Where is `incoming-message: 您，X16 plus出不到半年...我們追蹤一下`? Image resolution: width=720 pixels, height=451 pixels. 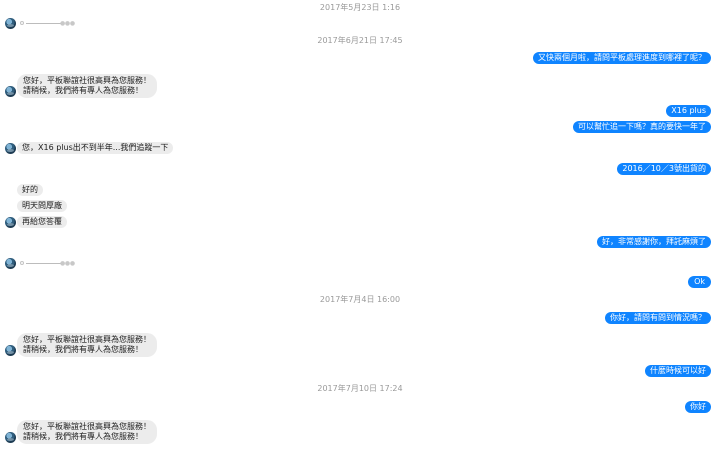 incoming-message: 您，X16 plus出不到半年...我們追蹤一下 is located at coordinates (95, 148).